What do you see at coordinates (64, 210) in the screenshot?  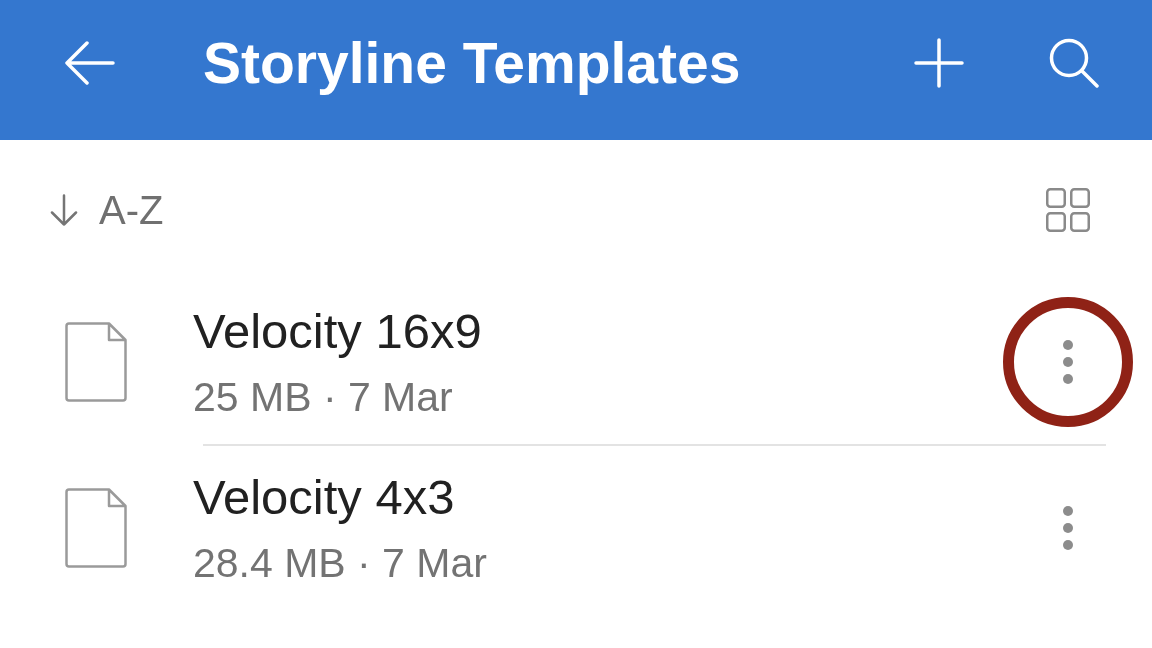 I see `arrow-down-icon` at bounding box center [64, 210].